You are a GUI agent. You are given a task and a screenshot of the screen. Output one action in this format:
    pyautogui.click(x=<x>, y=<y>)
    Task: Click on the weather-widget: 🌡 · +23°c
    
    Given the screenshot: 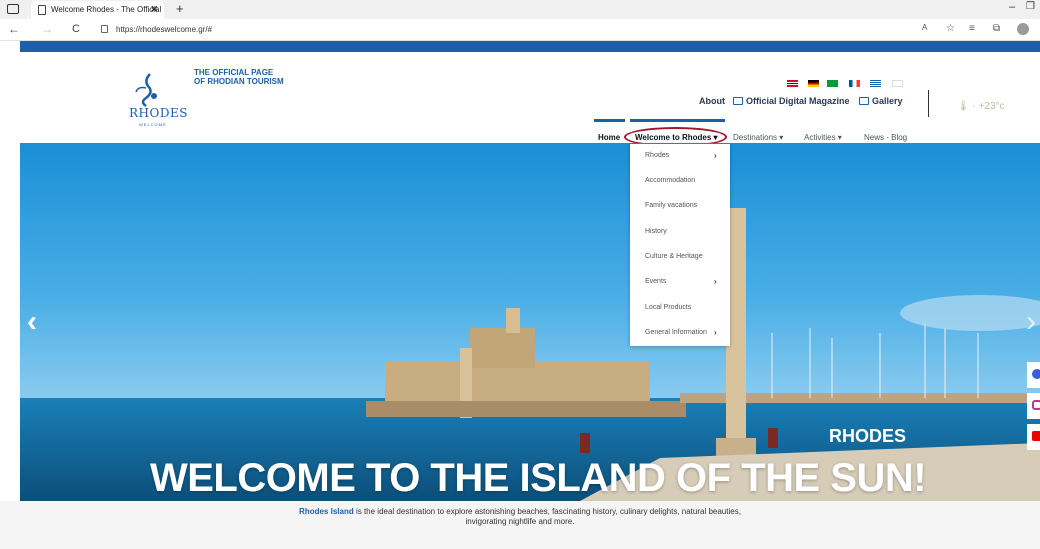 What is the action you would take?
    pyautogui.click(x=981, y=106)
    